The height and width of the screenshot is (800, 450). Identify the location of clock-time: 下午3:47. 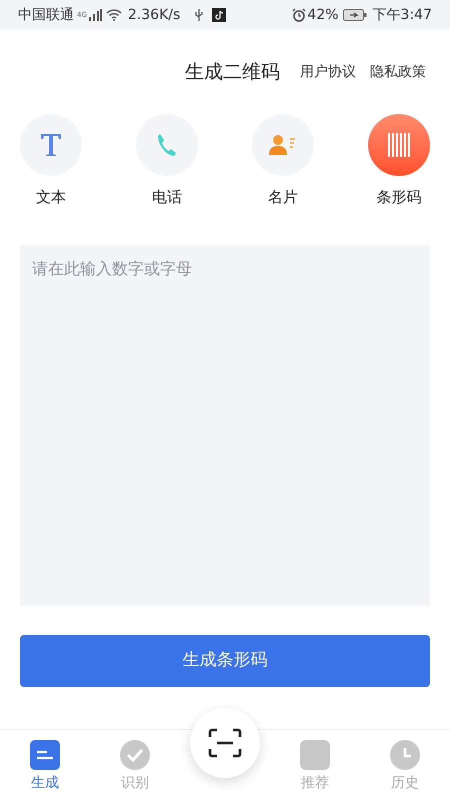
(402, 15).